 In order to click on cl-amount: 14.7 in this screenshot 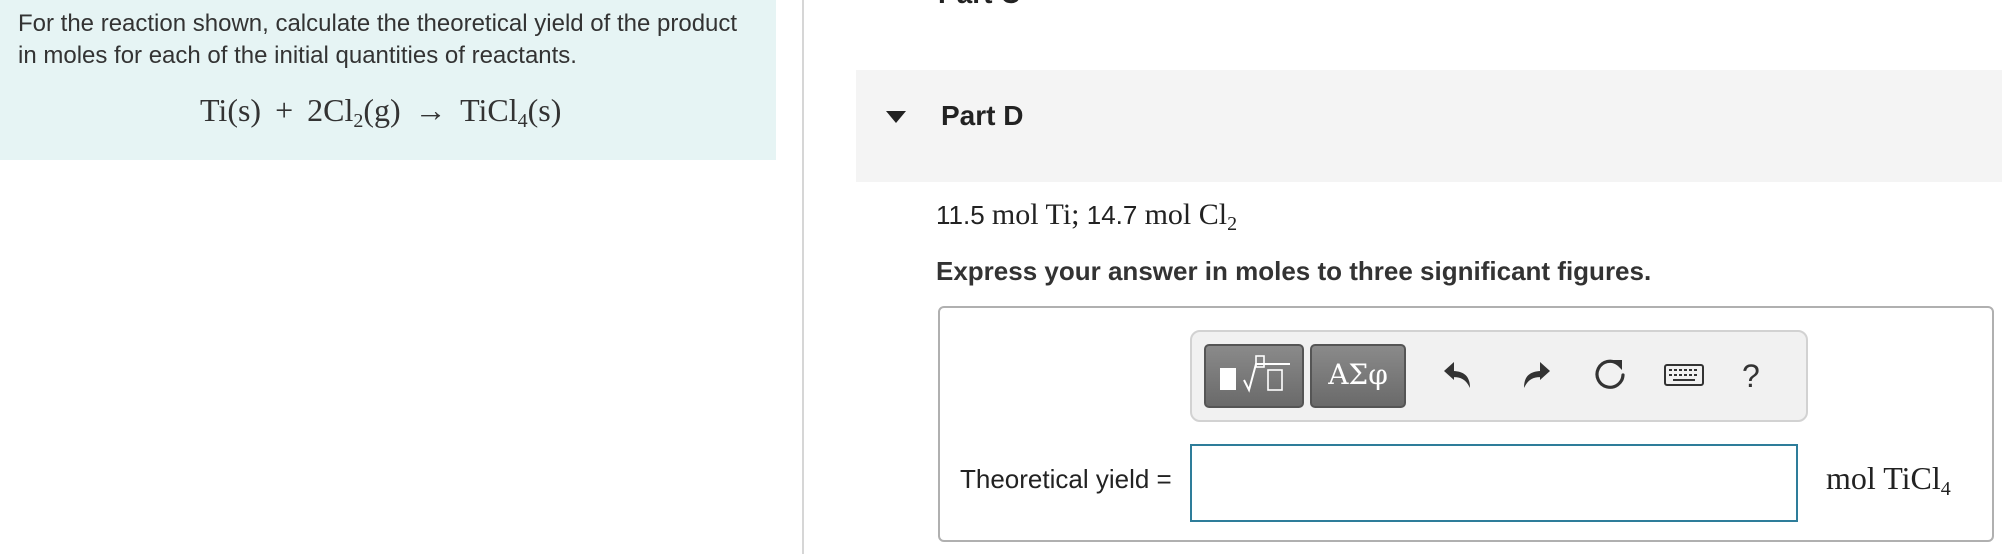, I will do `click(1112, 215)`.